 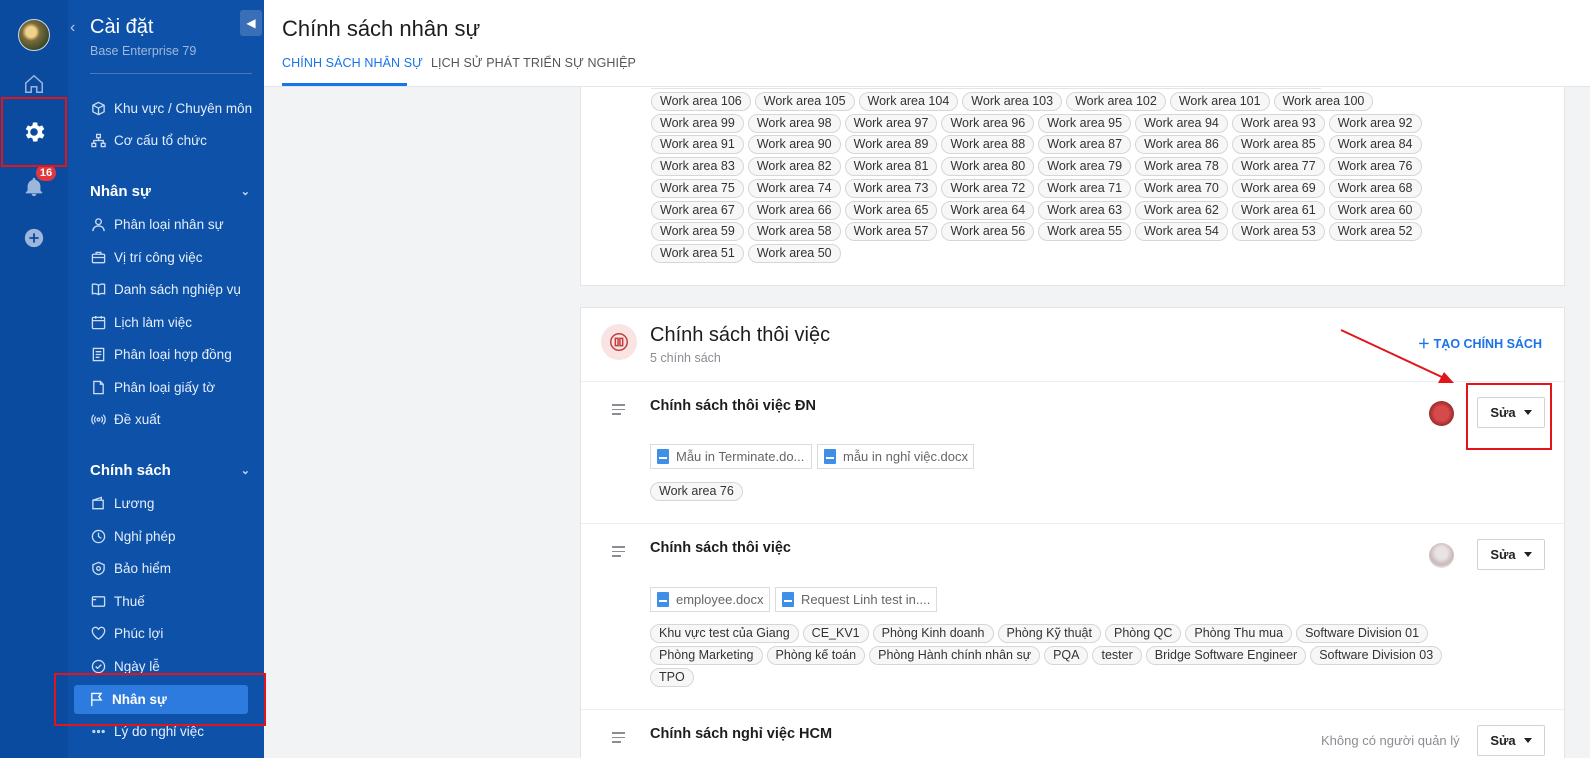 I want to click on work-area-tag: Work area 104, so click(x=908, y=101).